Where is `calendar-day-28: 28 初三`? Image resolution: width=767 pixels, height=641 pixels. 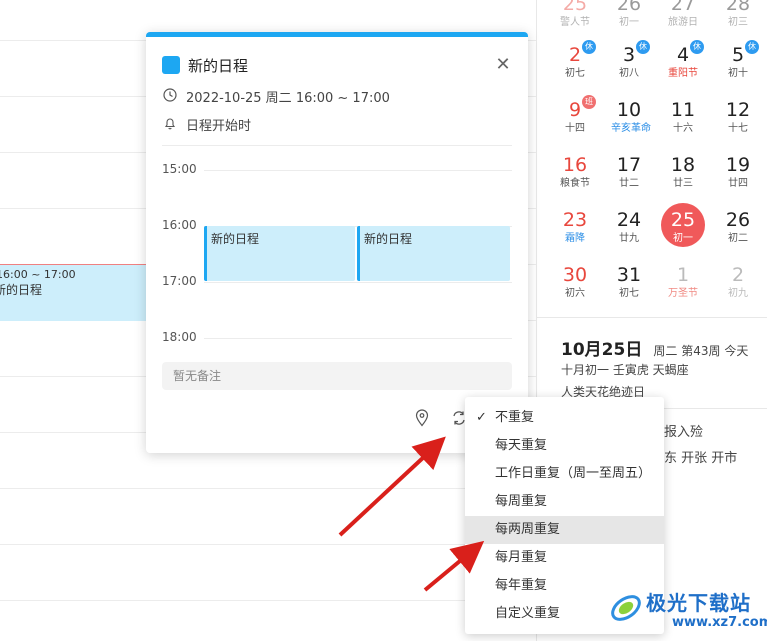 calendar-day-28: 28 初三 is located at coordinates (738, 21).